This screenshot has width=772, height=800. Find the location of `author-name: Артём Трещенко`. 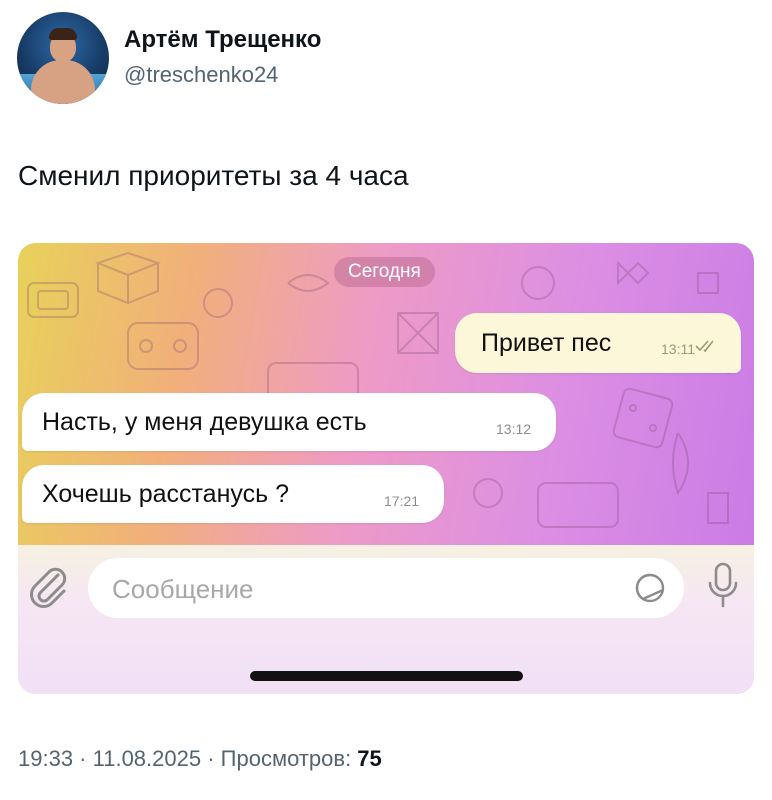

author-name: Артём Трещенко is located at coordinates (222, 40).